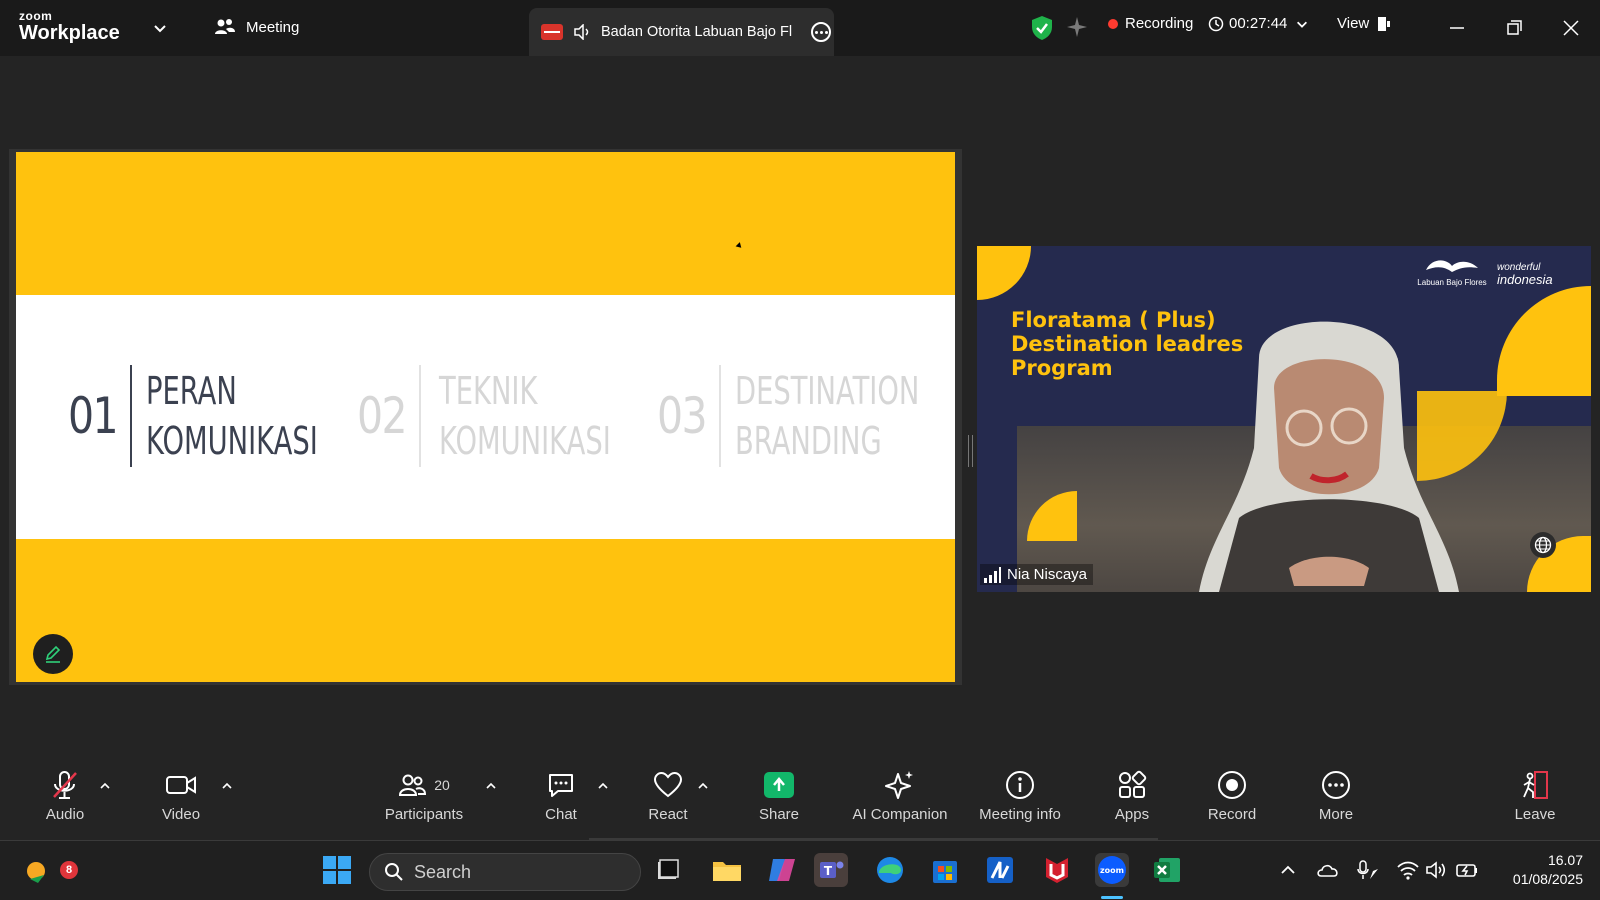 The image size is (1600, 900). I want to click on share-arrow-icon, so click(779, 785).